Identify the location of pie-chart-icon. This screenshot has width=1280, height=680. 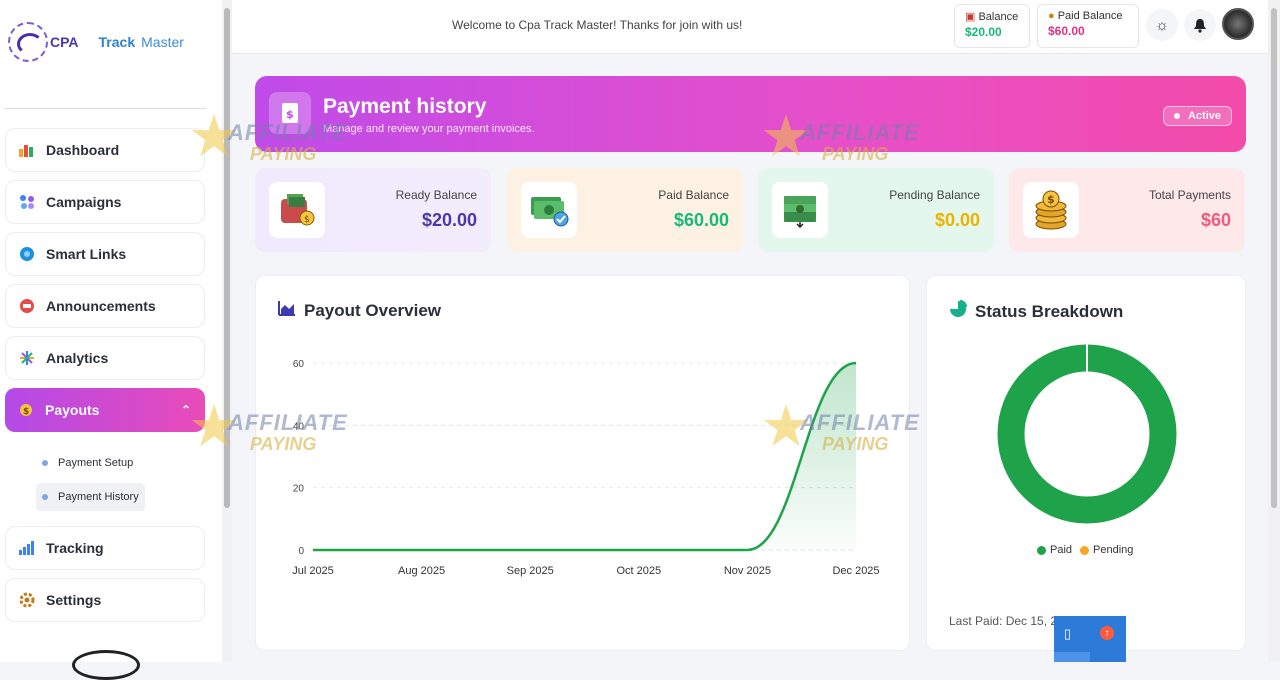
(958, 311).